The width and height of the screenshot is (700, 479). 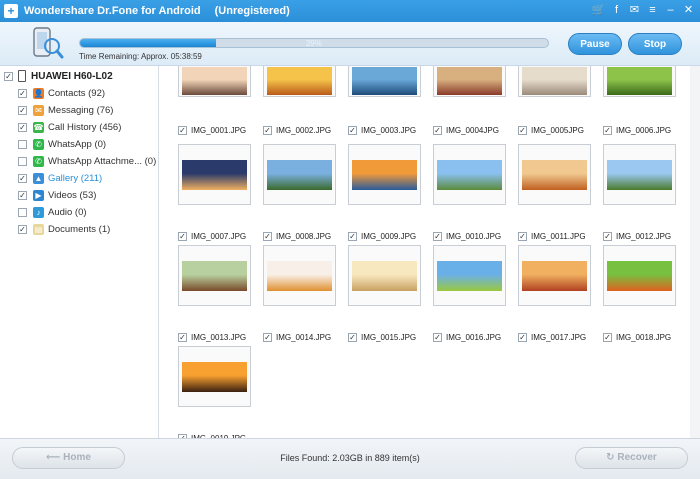 I want to click on sidebar-item-whatsapp-attachment: ✆ WhatsApp Attachme... (0), so click(x=87, y=161).